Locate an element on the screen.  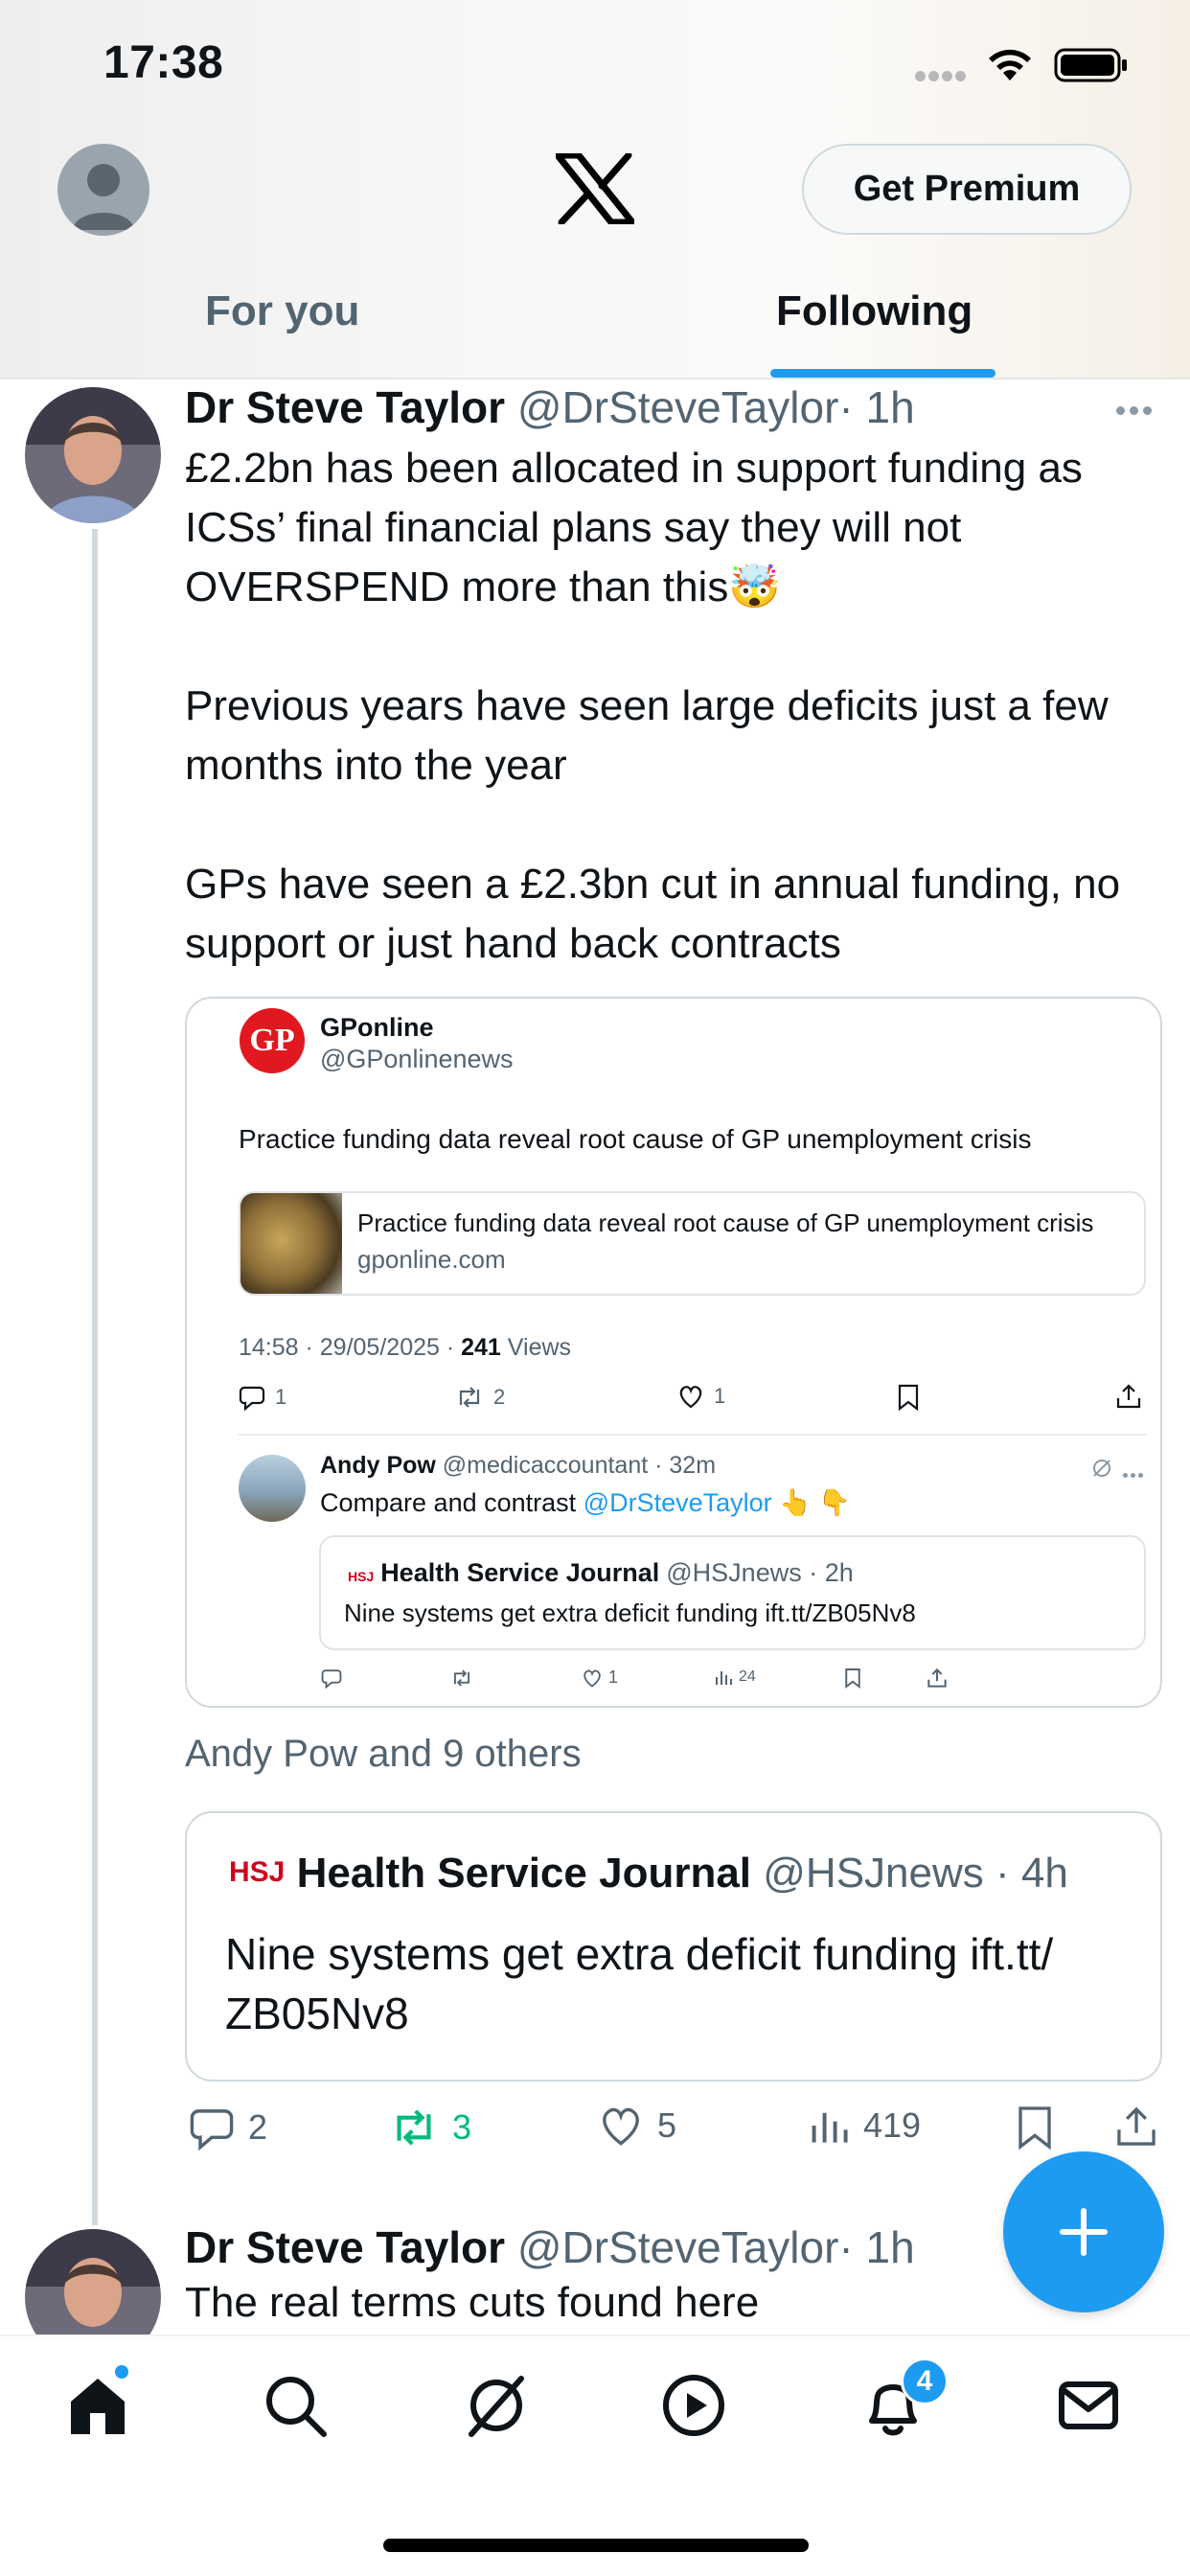
views-button: 419 is located at coordinates (865, 2125).